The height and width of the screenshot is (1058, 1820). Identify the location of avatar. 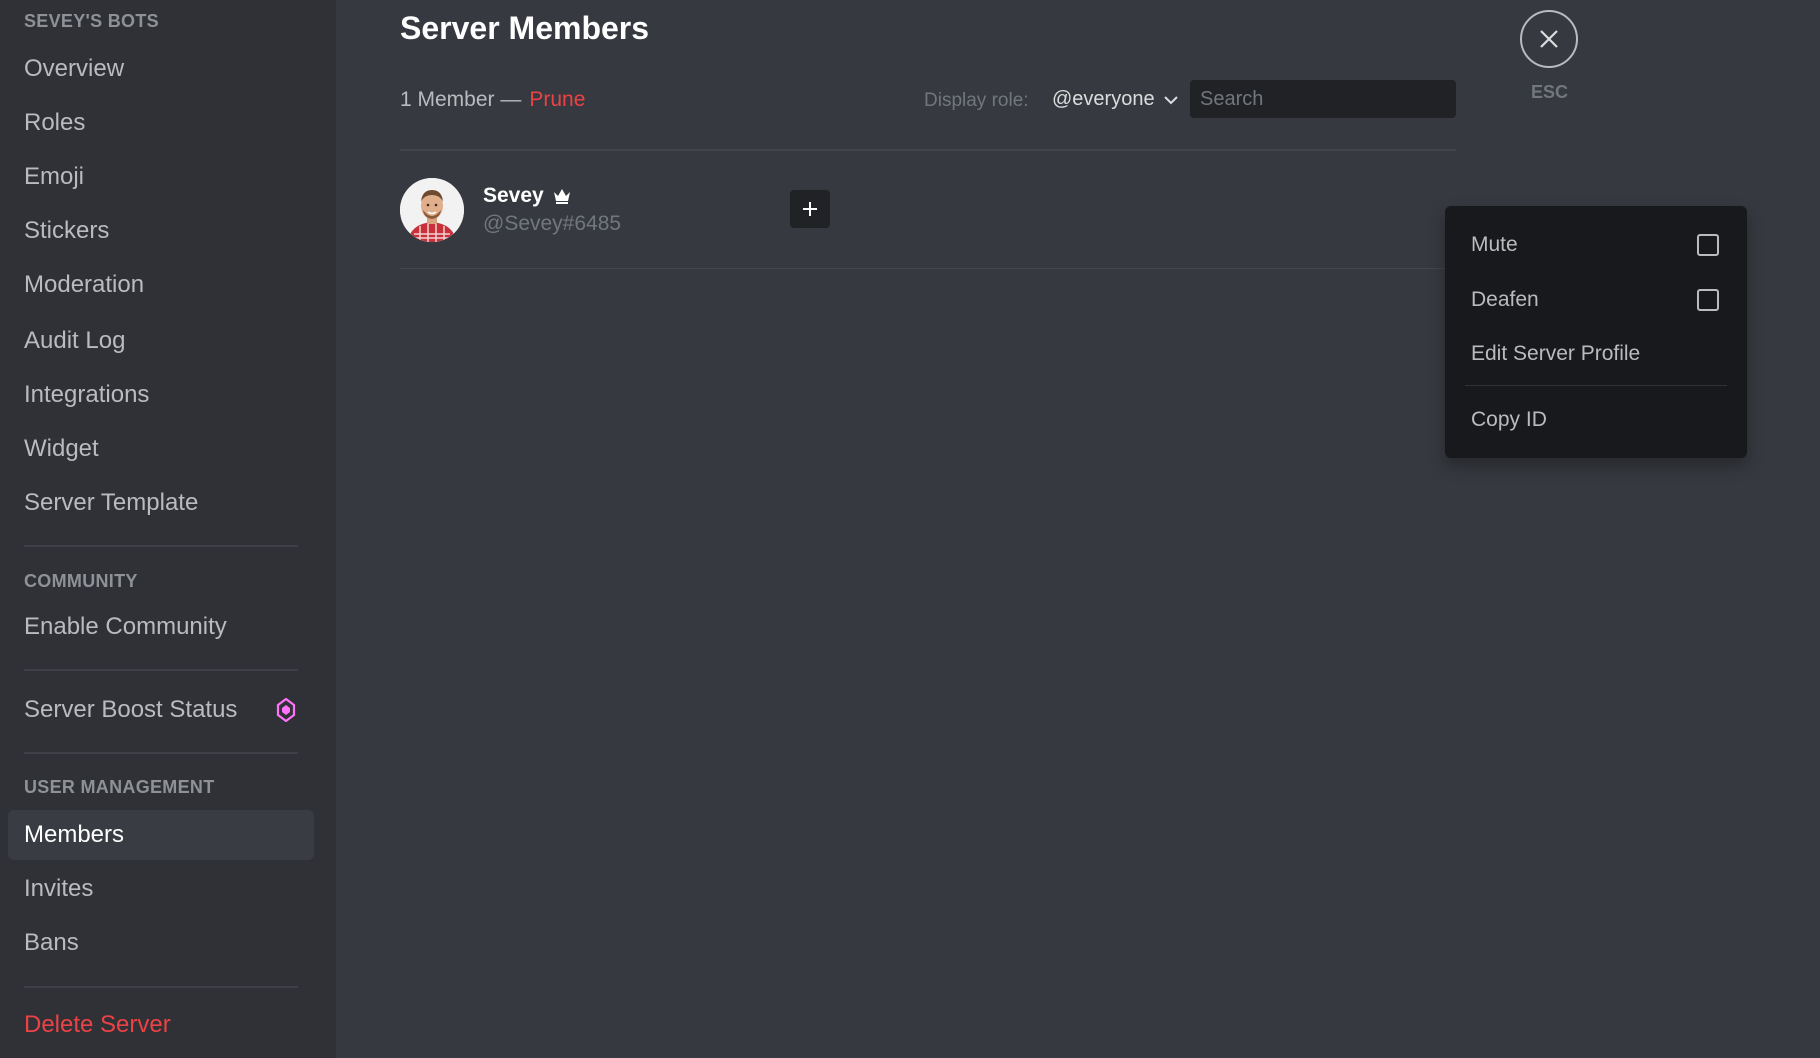
(432, 210).